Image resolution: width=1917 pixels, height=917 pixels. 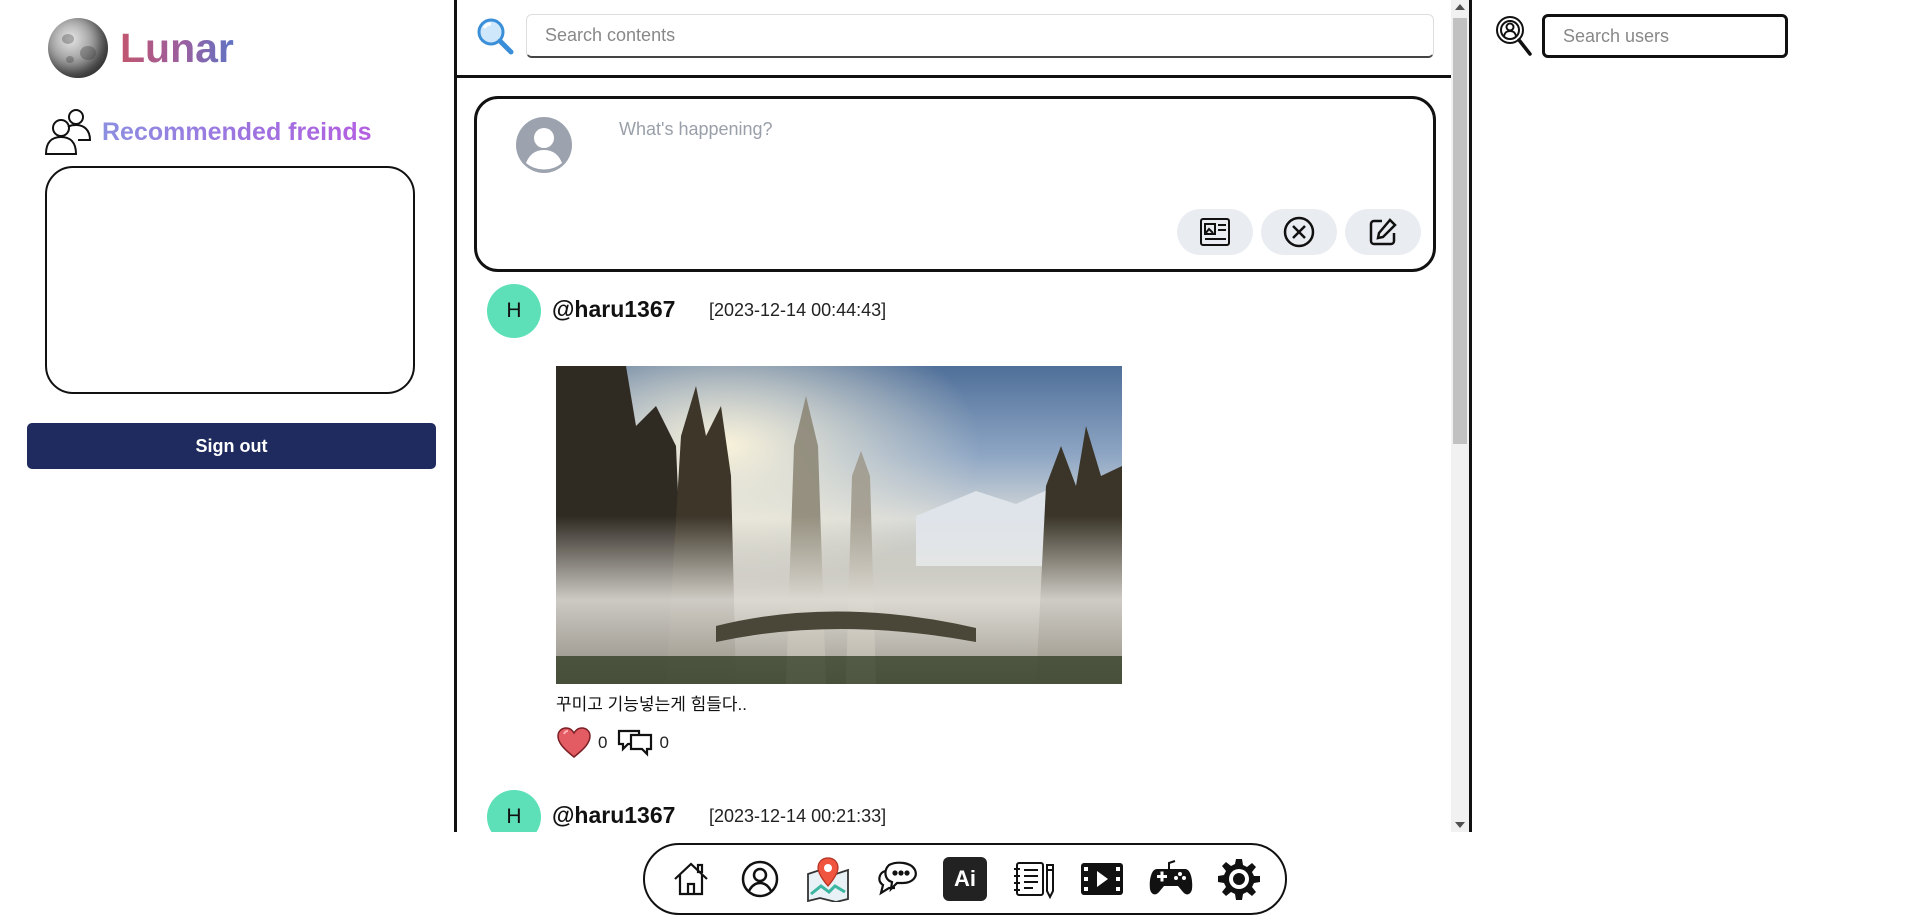 I want to click on settings-icon, so click(x=1239, y=879).